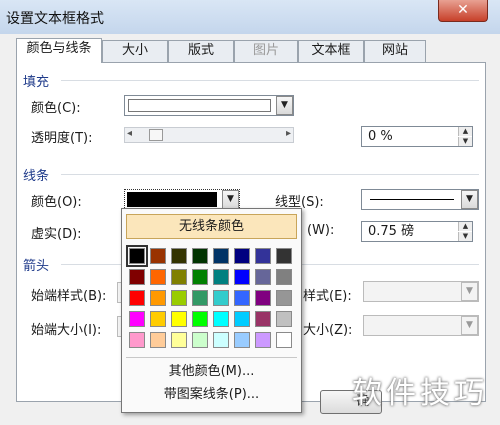 The height and width of the screenshot is (425, 500). Describe the element at coordinates (69, 296) in the screenshot. I see `begin-style-label: 始端样式(B):` at that location.